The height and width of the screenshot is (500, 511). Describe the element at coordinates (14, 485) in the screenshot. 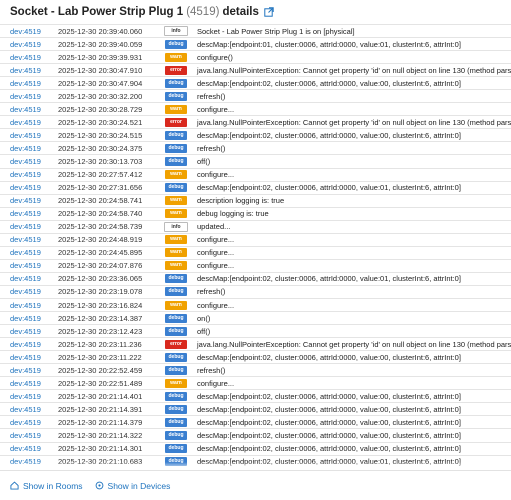

I see `rooms-icon` at that location.